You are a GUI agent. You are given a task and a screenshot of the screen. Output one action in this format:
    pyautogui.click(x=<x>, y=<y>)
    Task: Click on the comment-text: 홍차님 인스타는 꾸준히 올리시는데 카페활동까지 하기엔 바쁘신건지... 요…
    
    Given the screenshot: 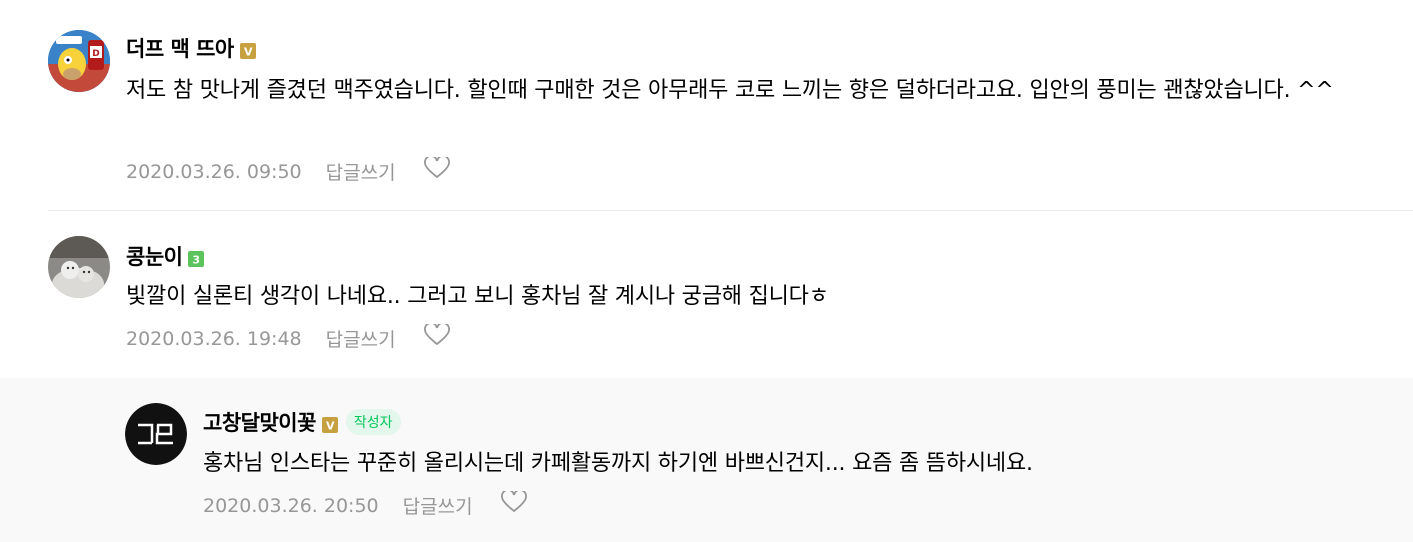 What is the action you would take?
    pyautogui.click(x=618, y=463)
    